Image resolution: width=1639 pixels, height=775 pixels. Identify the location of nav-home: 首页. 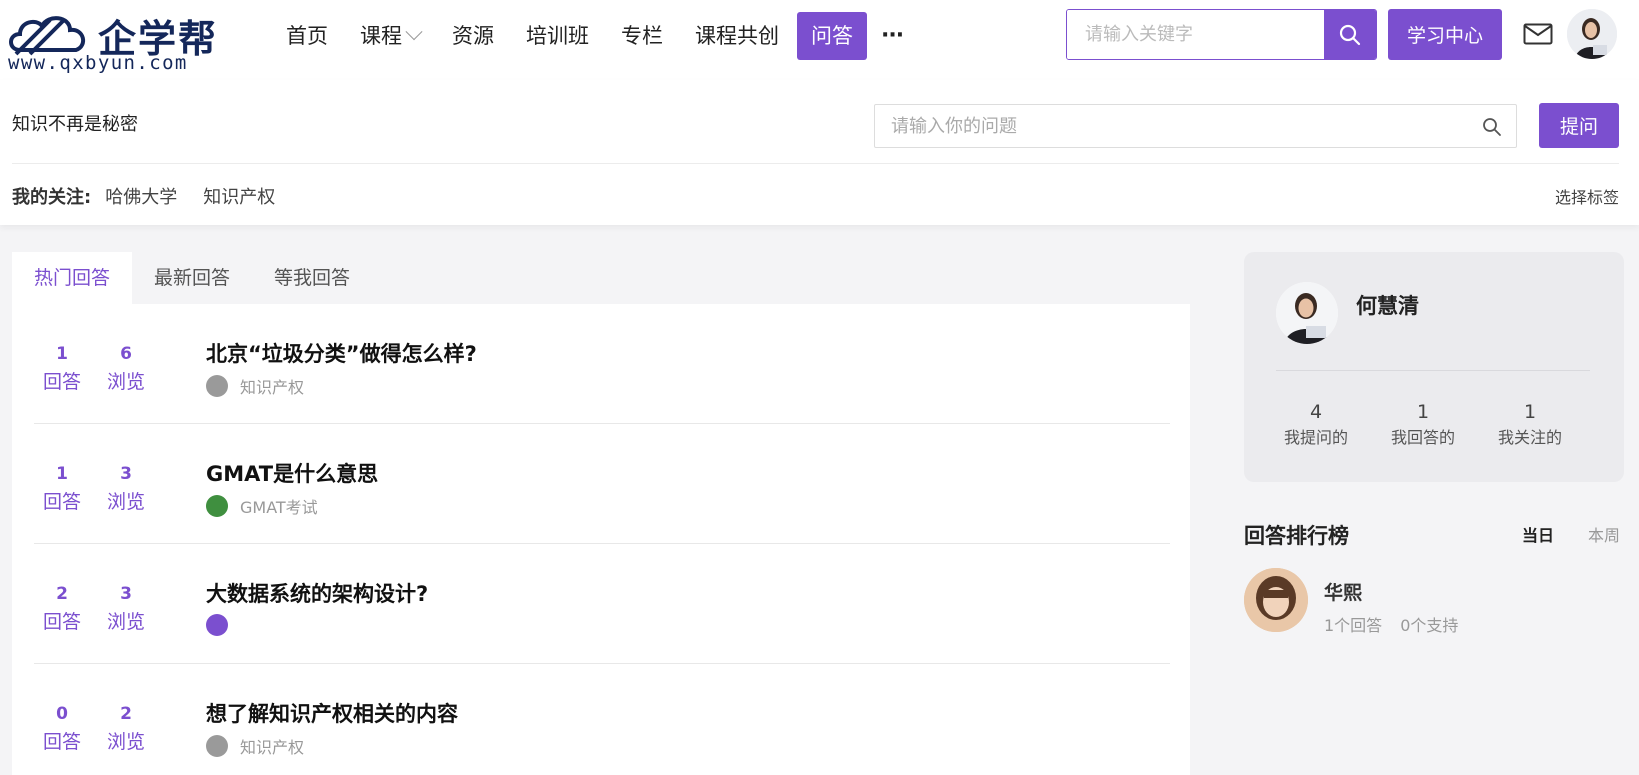
(307, 36).